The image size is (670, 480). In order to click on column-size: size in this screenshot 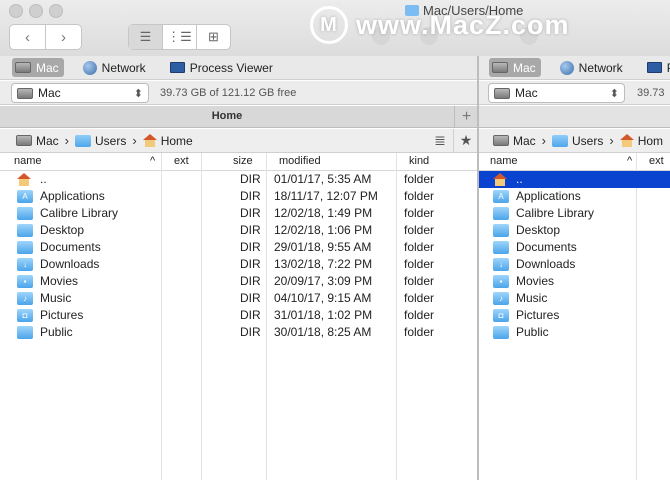, I will do `click(243, 161)`.